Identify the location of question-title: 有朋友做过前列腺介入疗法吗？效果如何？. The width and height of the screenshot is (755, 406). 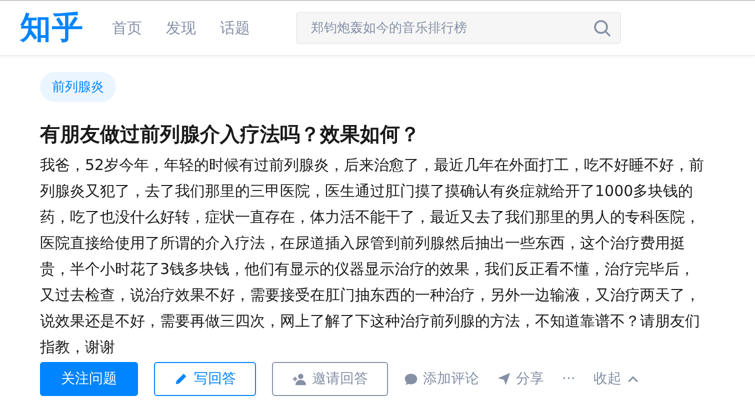
(230, 134).